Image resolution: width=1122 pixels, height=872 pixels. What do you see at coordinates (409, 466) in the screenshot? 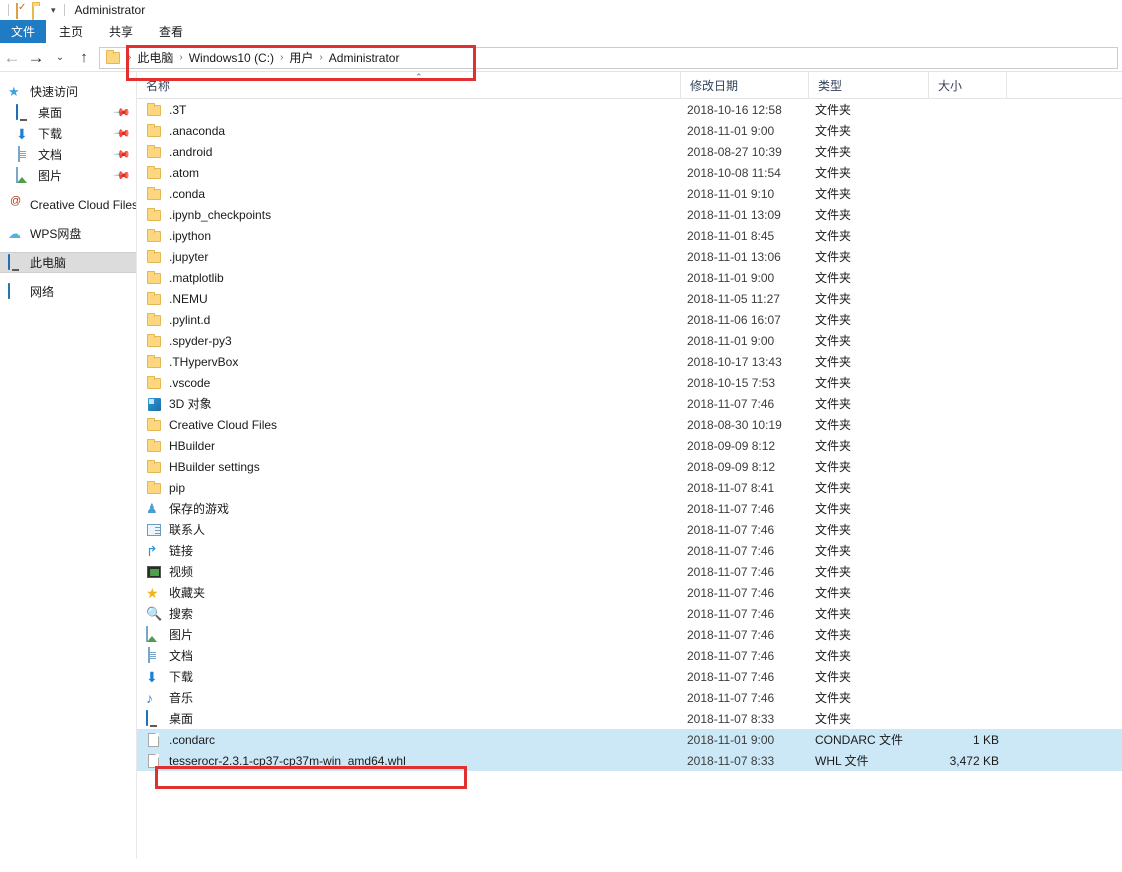
I see `file-name-cell: HBuilder settings` at bounding box center [409, 466].